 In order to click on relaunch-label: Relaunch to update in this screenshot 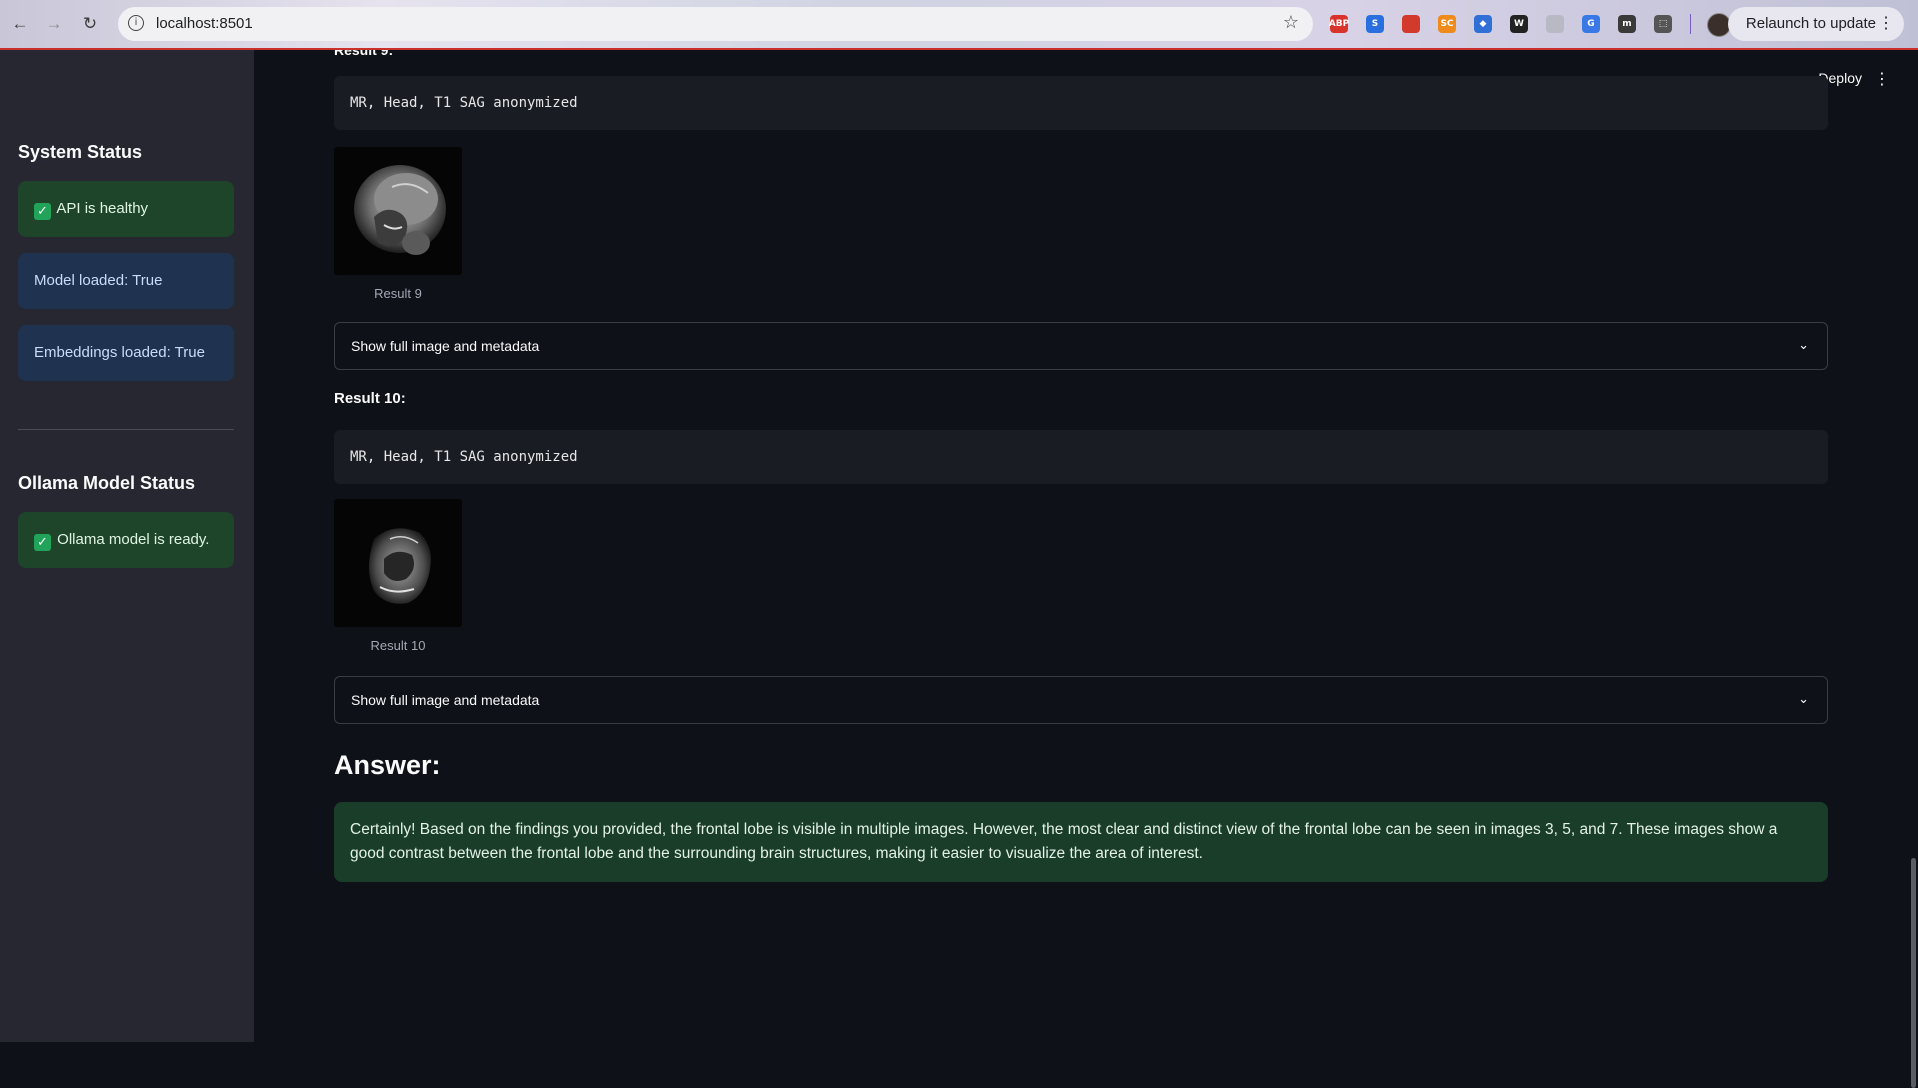, I will do `click(1810, 23)`.